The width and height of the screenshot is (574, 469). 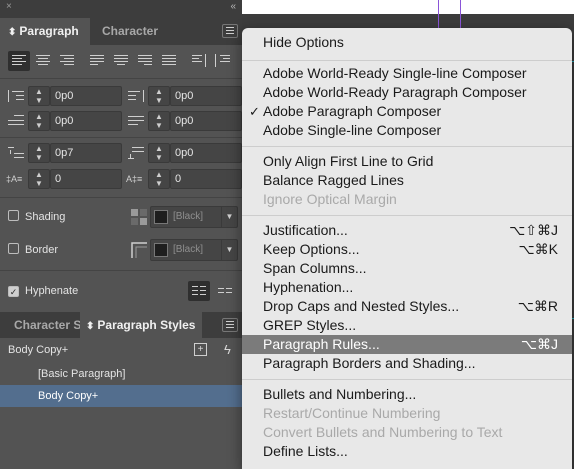 What do you see at coordinates (407, 306) in the screenshot?
I see `menu-item-drop-caps-nested-styles: Drop Caps and Nested Styles... ⌥⌘R` at bounding box center [407, 306].